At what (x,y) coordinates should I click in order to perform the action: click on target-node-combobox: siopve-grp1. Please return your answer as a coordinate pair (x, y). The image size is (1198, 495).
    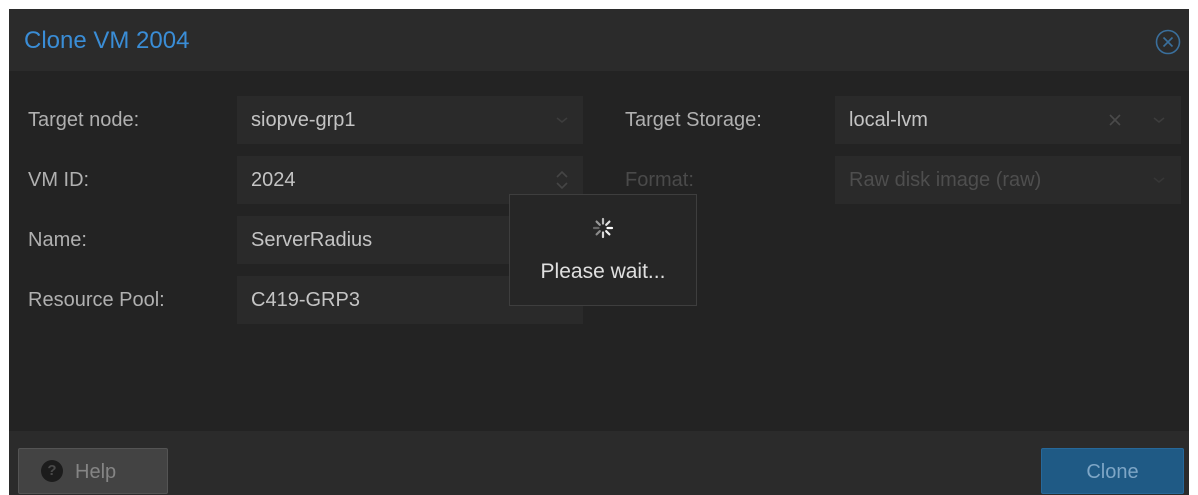
    Looking at the image, I should click on (410, 120).